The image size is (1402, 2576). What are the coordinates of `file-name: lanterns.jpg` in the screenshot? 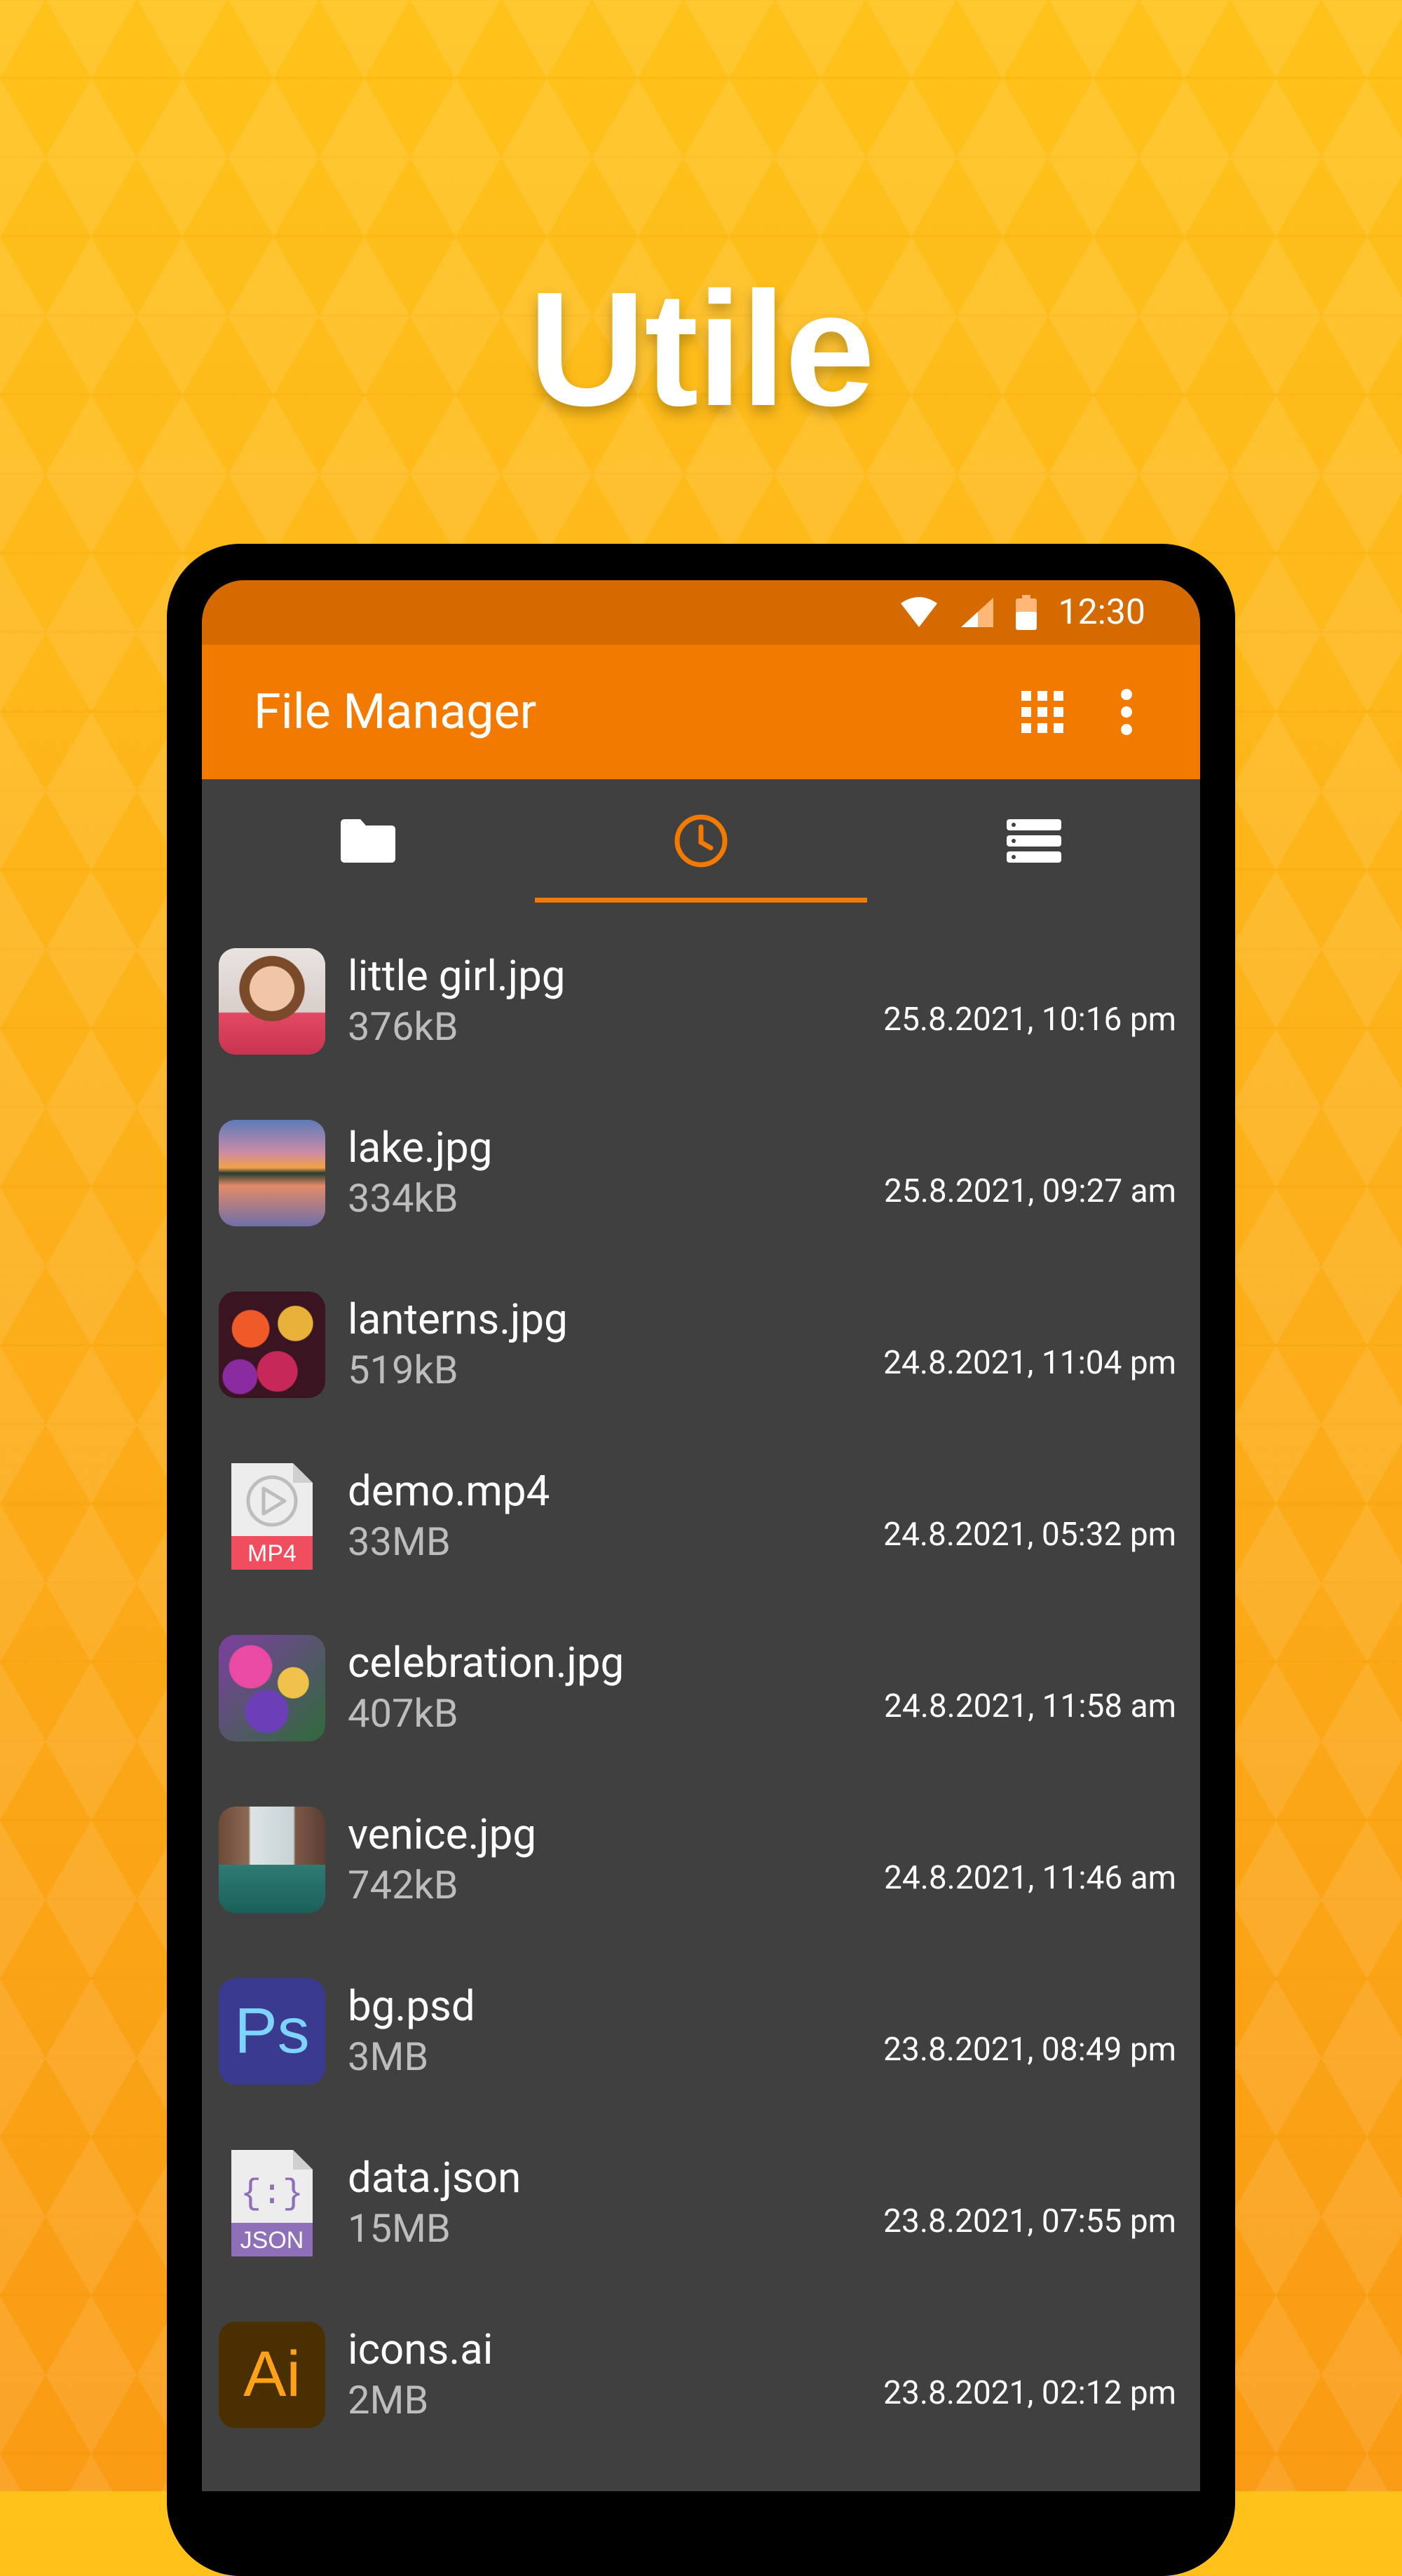 It's located at (458, 1319).